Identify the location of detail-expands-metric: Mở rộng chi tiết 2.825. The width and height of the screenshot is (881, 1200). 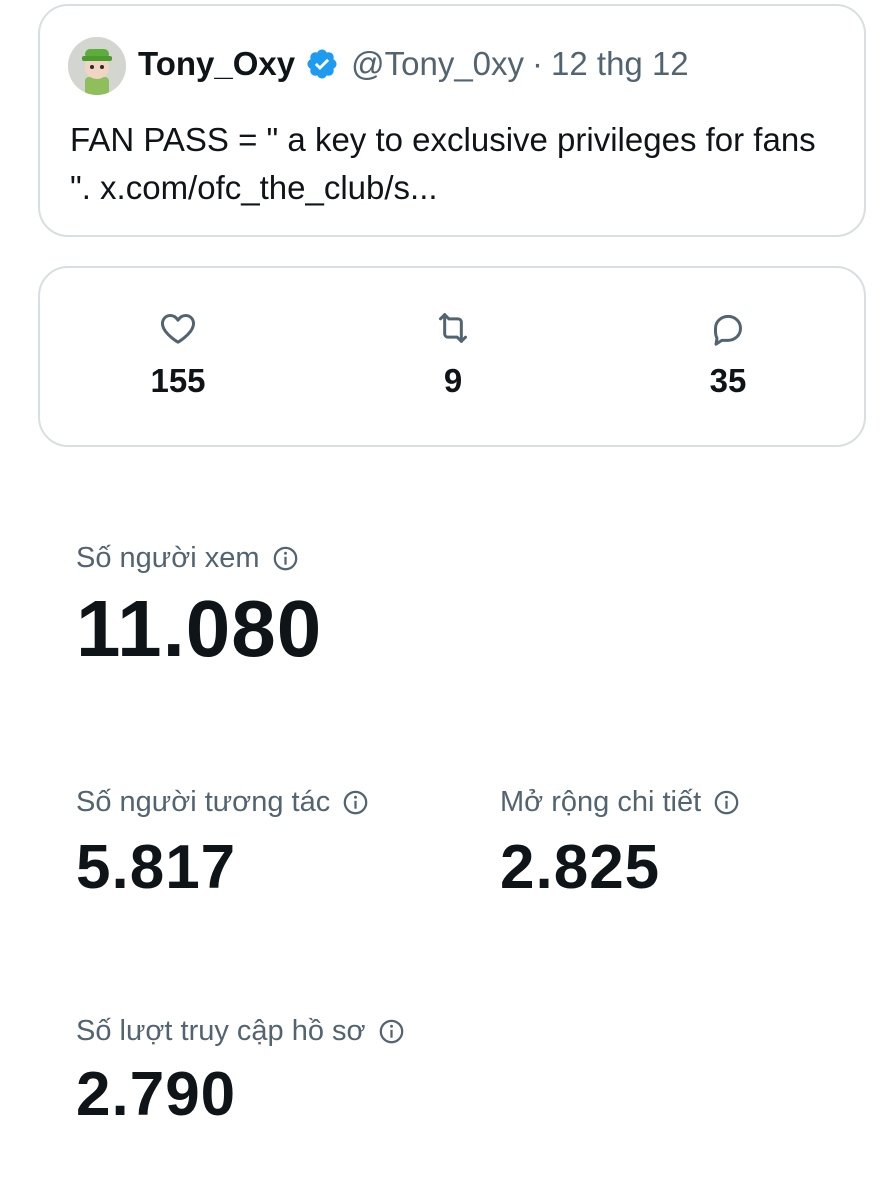
(620, 844).